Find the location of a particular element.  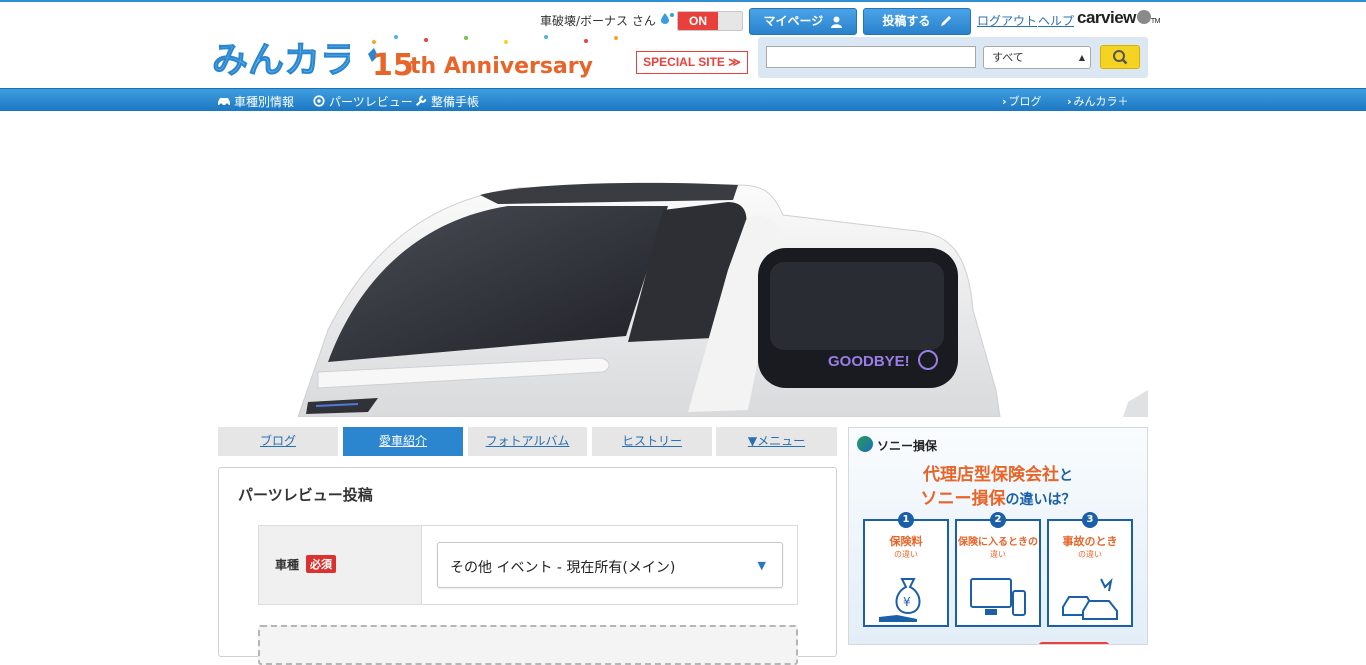

computer-icon is located at coordinates (998, 597).